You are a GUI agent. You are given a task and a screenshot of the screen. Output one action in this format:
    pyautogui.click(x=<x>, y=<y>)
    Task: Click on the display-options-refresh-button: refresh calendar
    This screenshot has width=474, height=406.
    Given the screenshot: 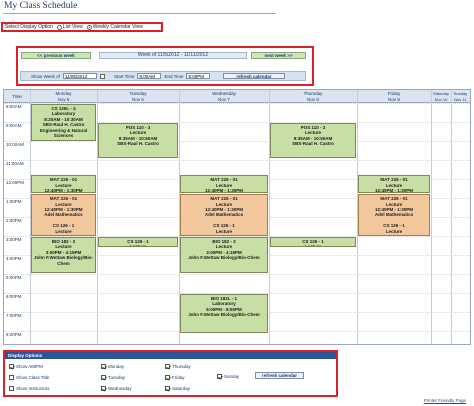 What is the action you would take?
    pyautogui.click(x=280, y=375)
    